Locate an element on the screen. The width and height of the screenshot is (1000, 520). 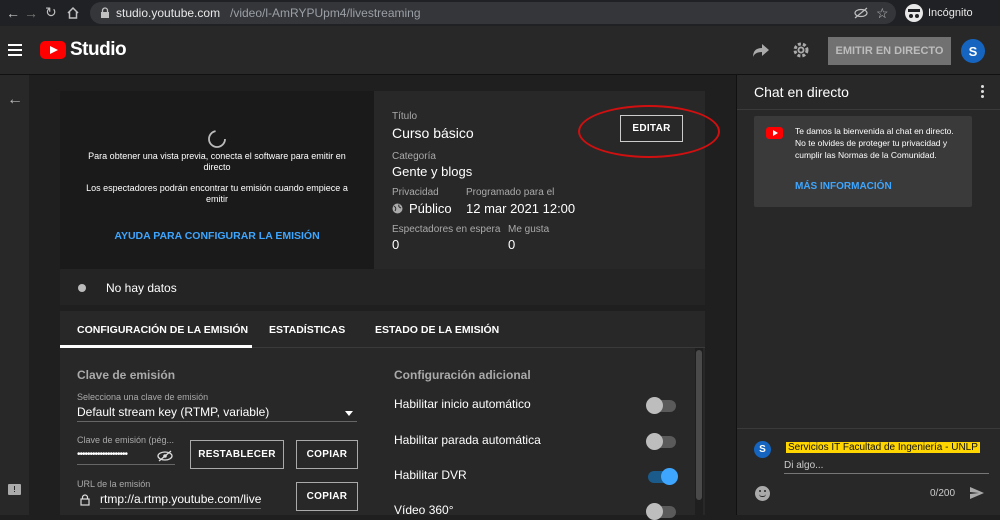
status-dot-icon is located at coordinates (82, 288).